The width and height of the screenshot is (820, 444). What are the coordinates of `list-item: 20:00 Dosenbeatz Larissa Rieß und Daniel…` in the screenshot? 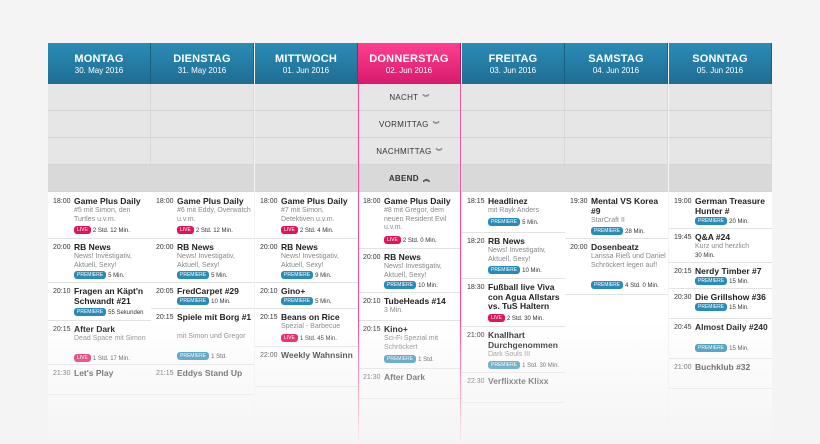 It's located at (616, 267).